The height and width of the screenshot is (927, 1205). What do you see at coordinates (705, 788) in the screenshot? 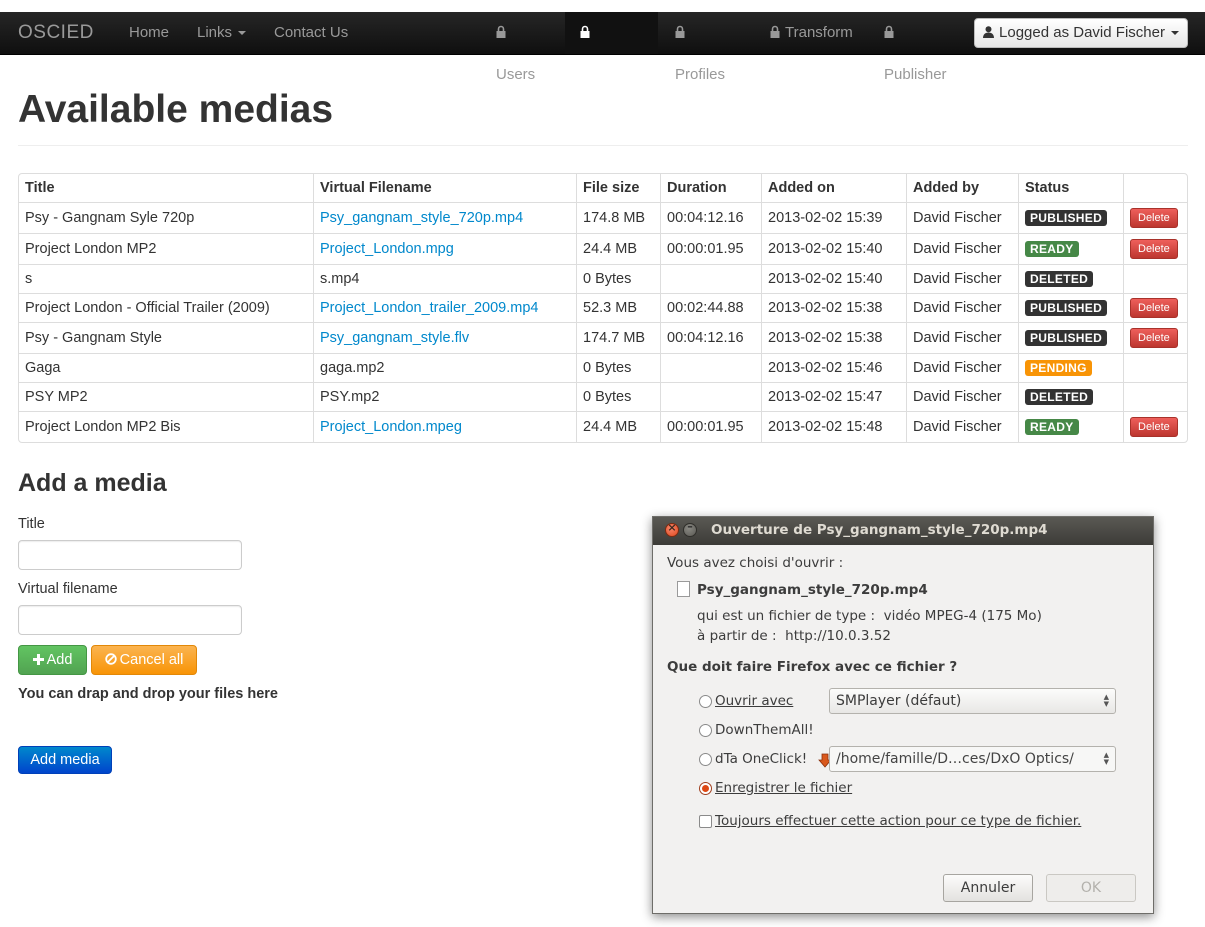
I see `save-file-radio` at bounding box center [705, 788].